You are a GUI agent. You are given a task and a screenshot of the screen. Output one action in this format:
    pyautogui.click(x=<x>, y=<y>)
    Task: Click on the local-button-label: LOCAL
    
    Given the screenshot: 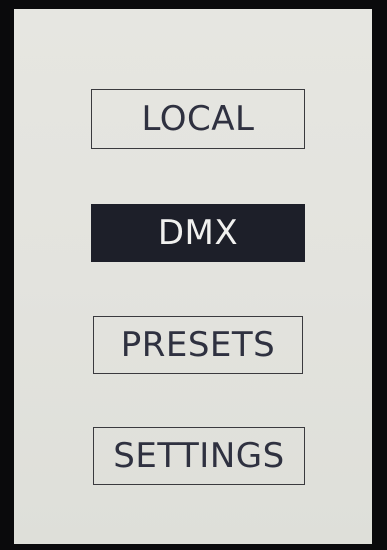 What is the action you would take?
    pyautogui.click(x=198, y=119)
    